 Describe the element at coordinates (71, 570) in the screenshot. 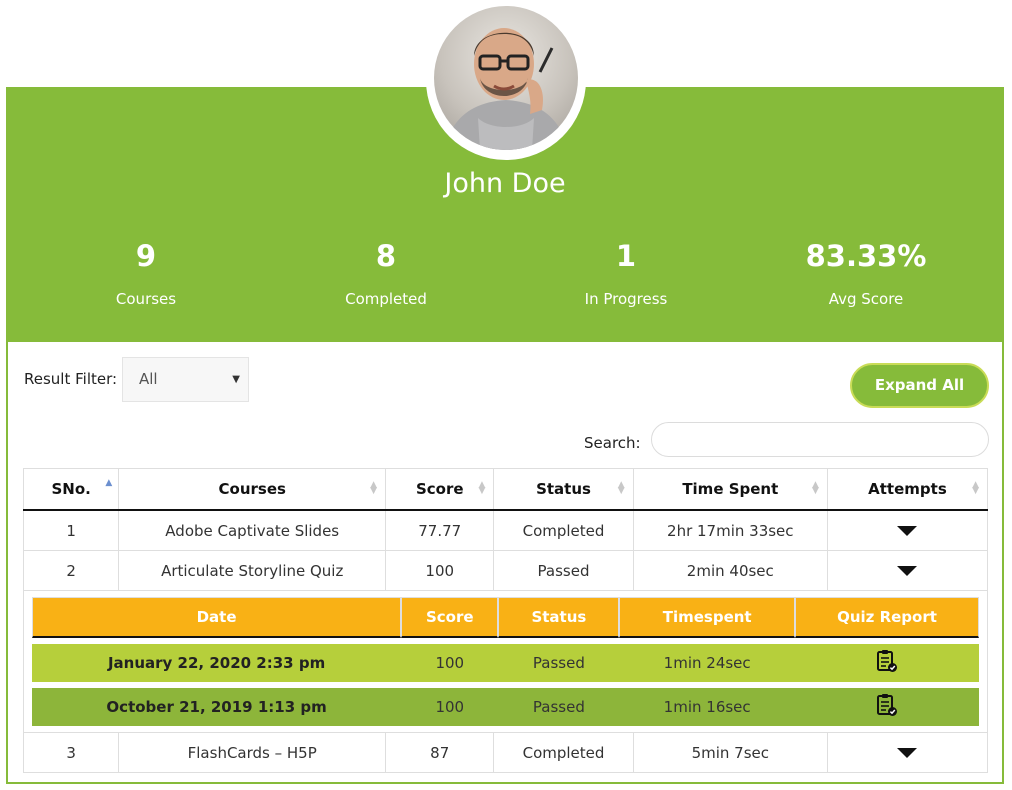

I see `cell-sno: 2` at that location.